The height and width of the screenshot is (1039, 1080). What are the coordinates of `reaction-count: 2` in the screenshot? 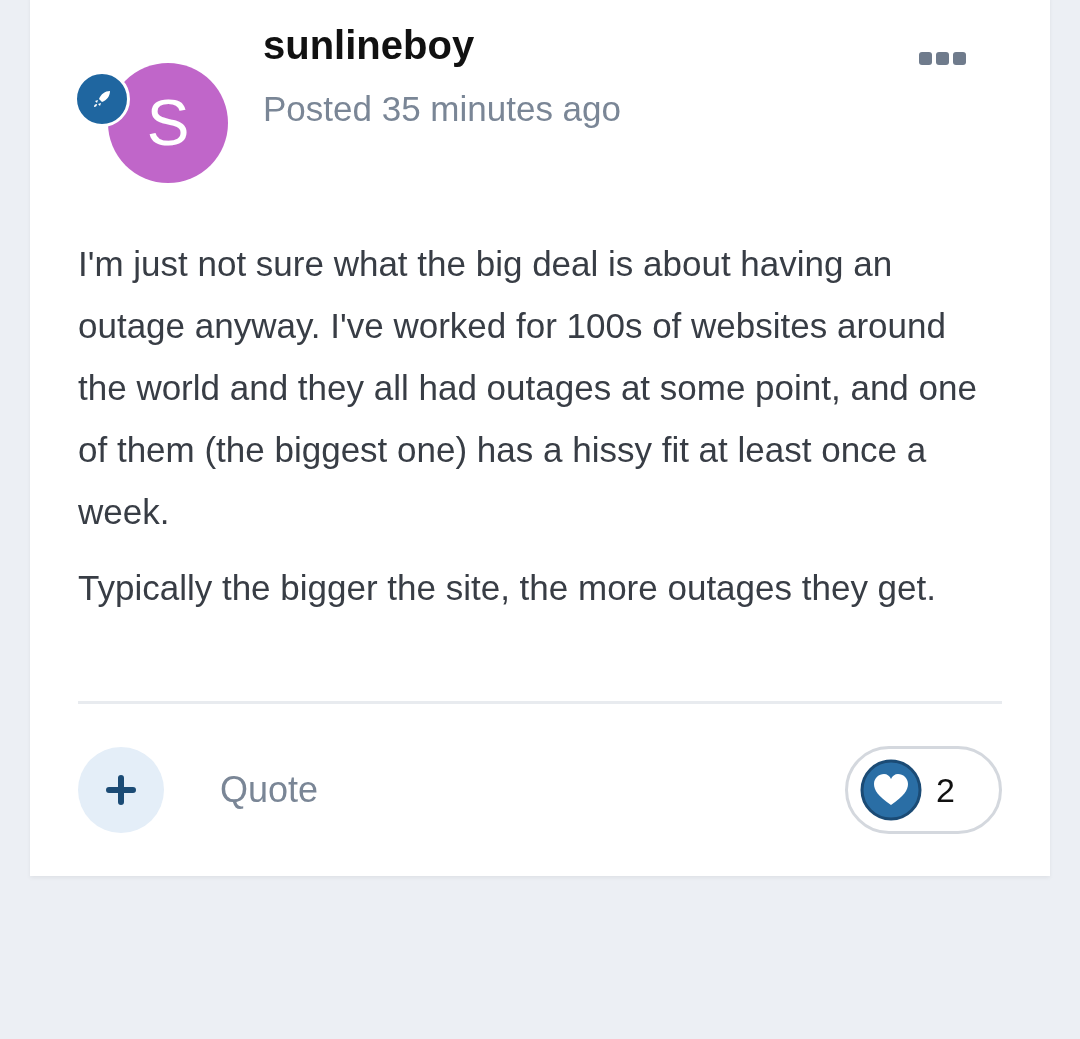 It's located at (945, 790).